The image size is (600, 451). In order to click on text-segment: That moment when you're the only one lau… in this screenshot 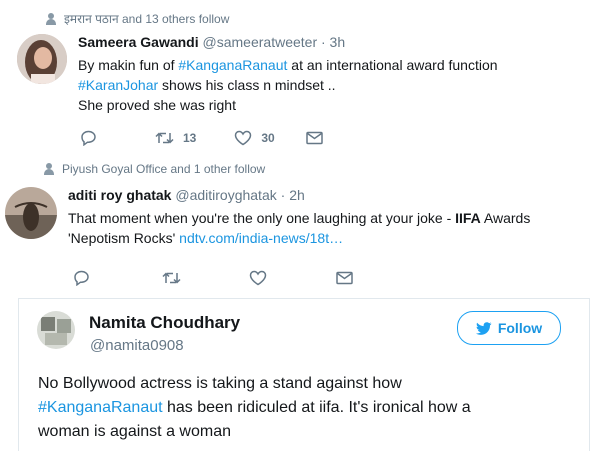, I will do `click(262, 218)`.